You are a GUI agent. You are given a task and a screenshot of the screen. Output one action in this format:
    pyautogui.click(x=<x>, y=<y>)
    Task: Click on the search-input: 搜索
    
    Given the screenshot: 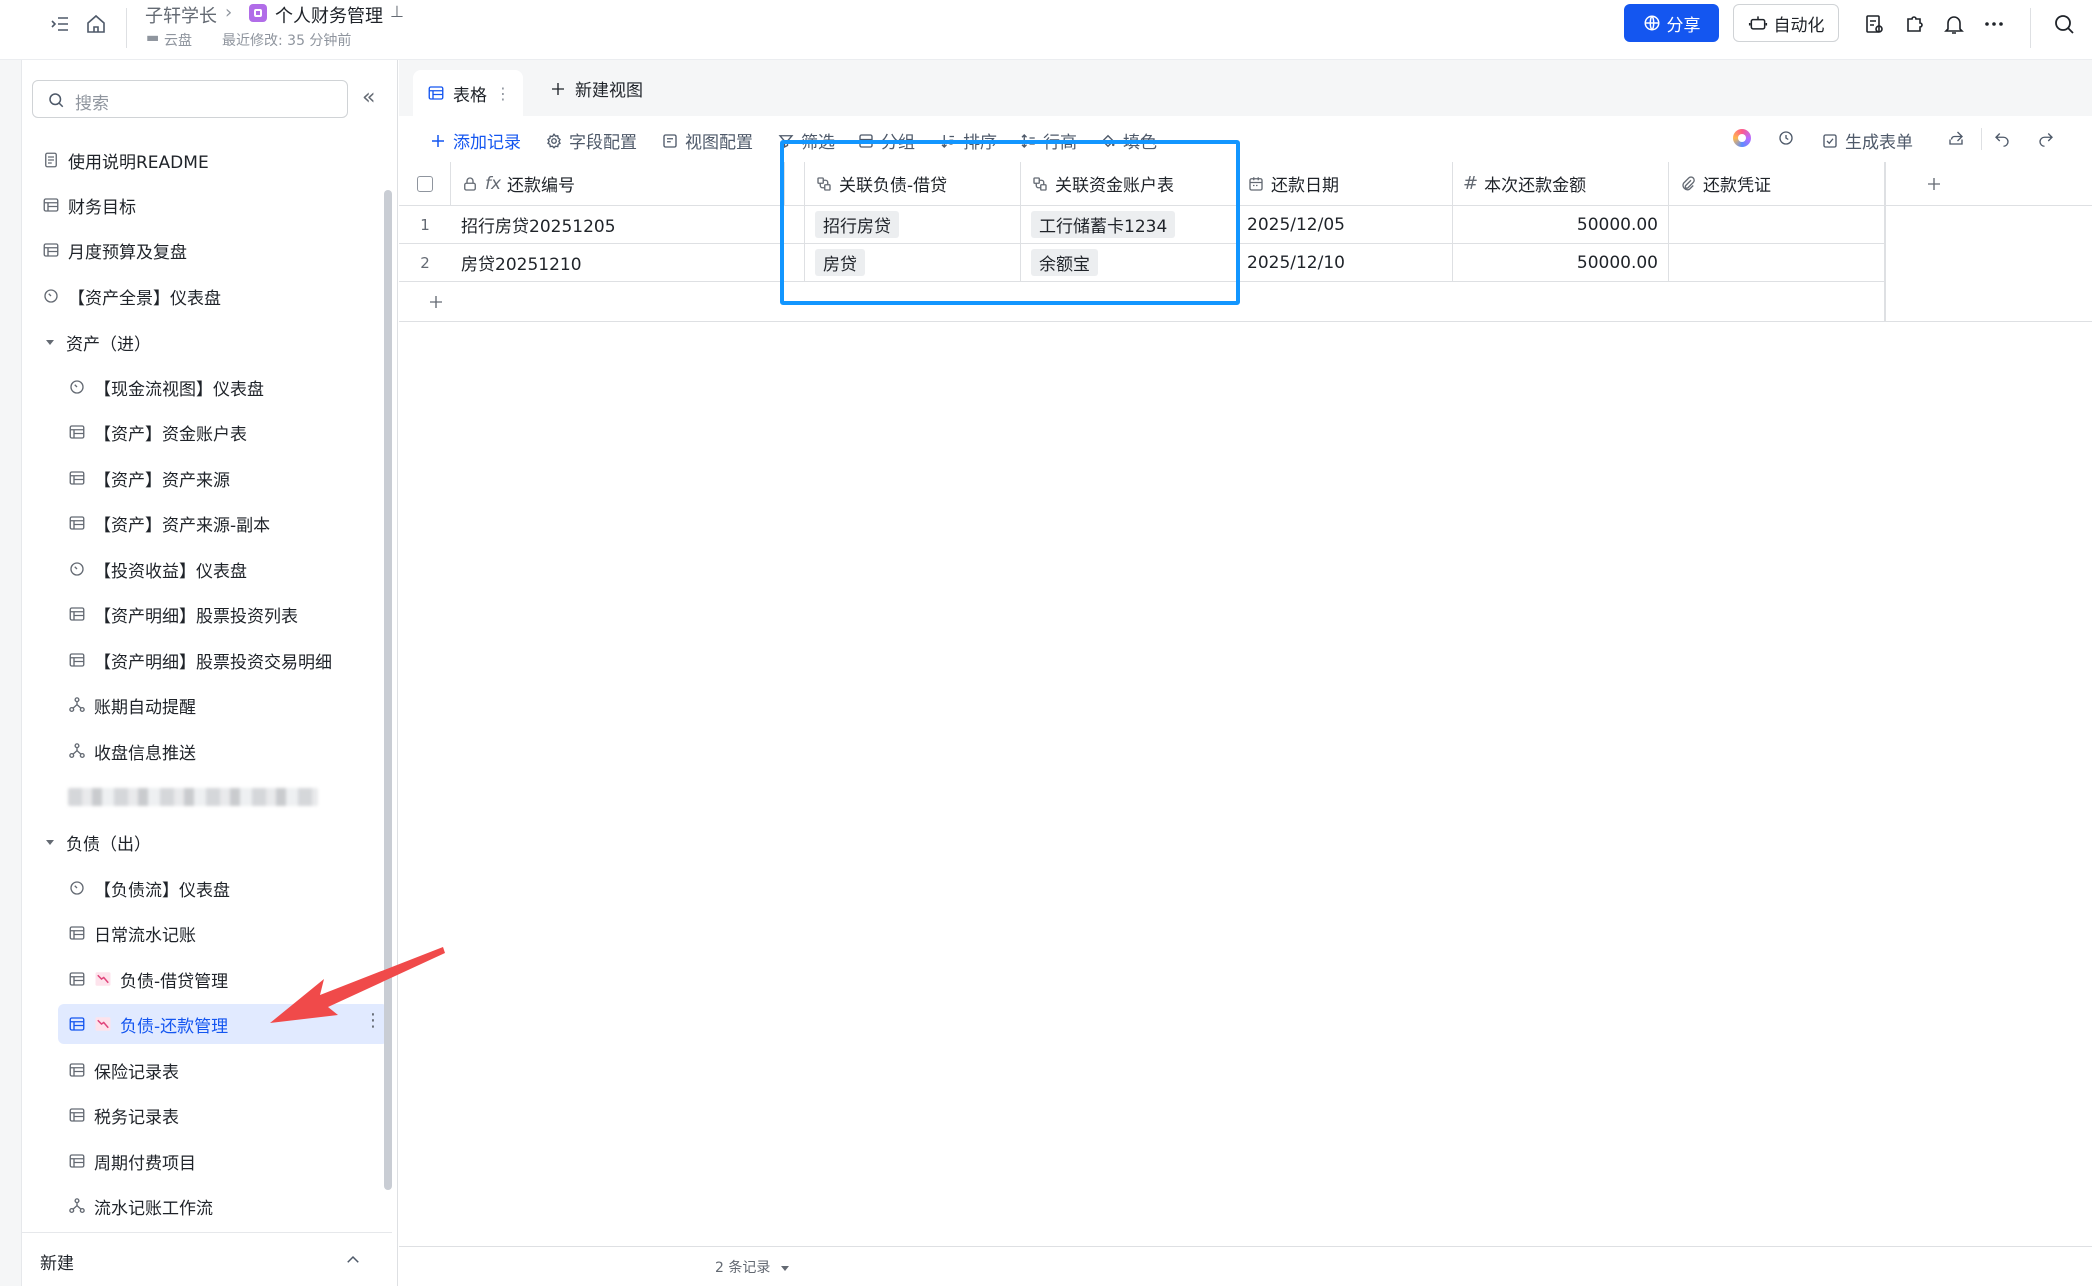 What is the action you would take?
    pyautogui.click(x=190, y=99)
    